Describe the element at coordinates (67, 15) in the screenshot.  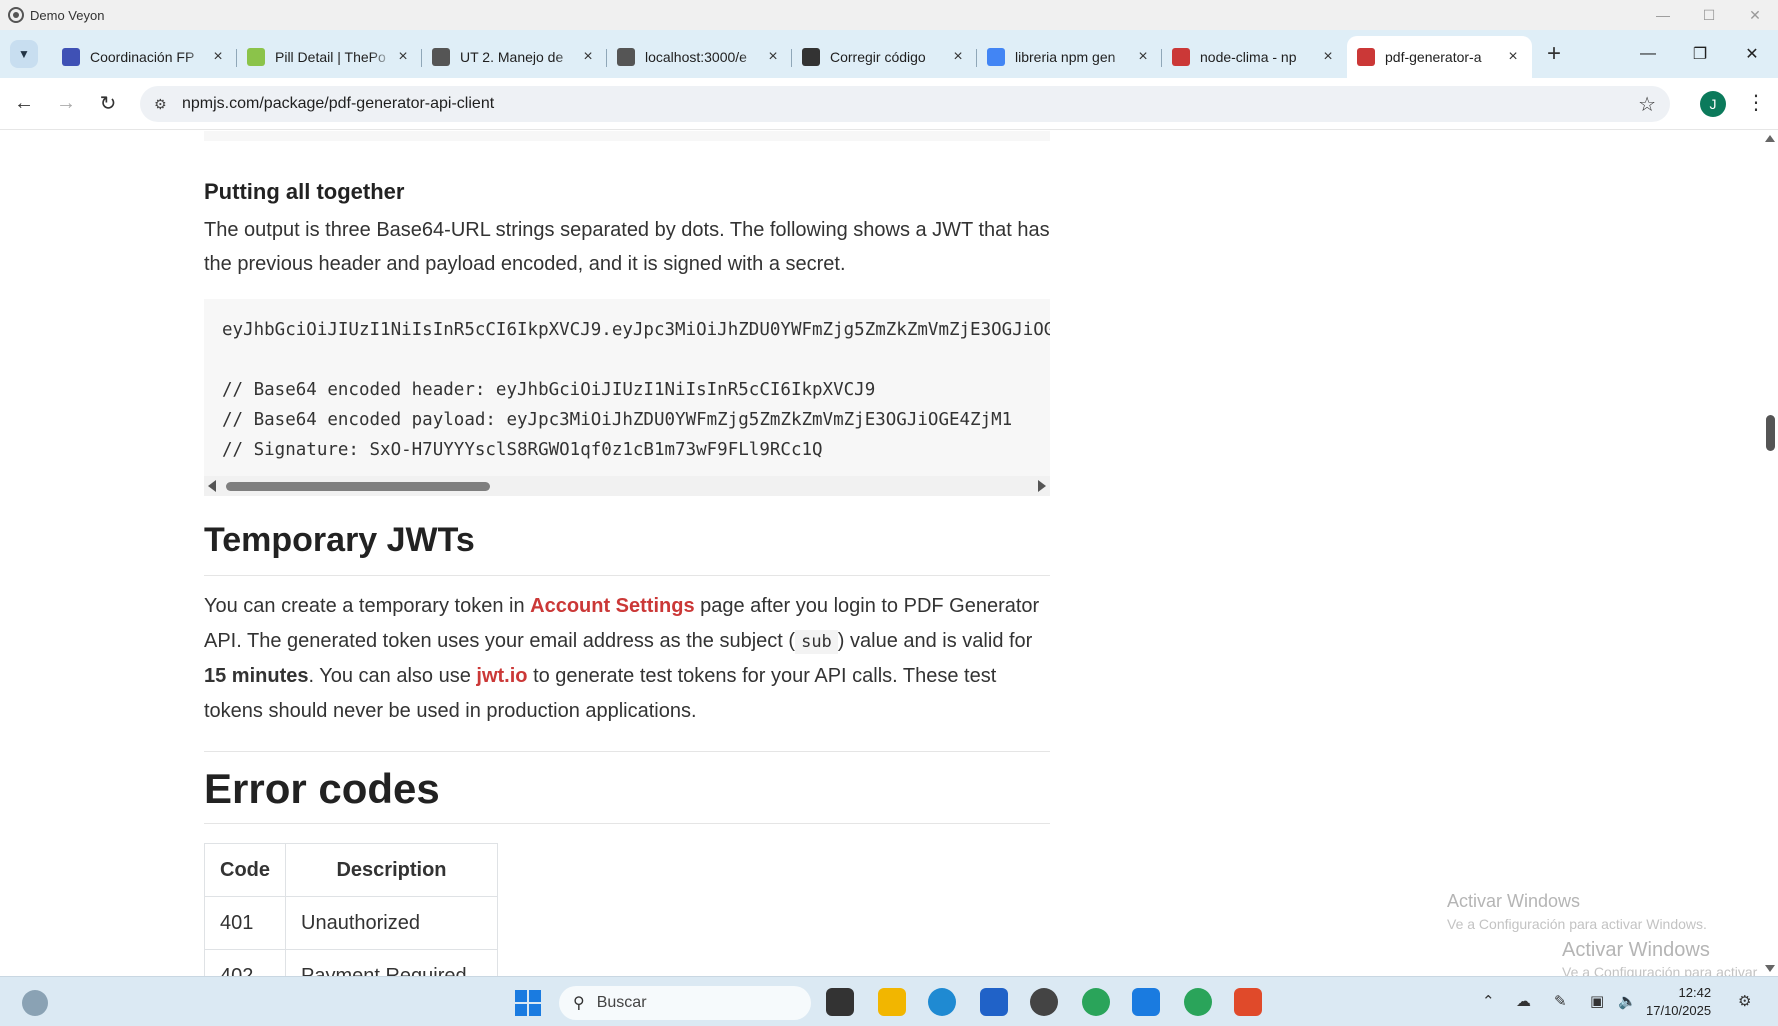
I see `outer-window-title: Demo Veyon` at that location.